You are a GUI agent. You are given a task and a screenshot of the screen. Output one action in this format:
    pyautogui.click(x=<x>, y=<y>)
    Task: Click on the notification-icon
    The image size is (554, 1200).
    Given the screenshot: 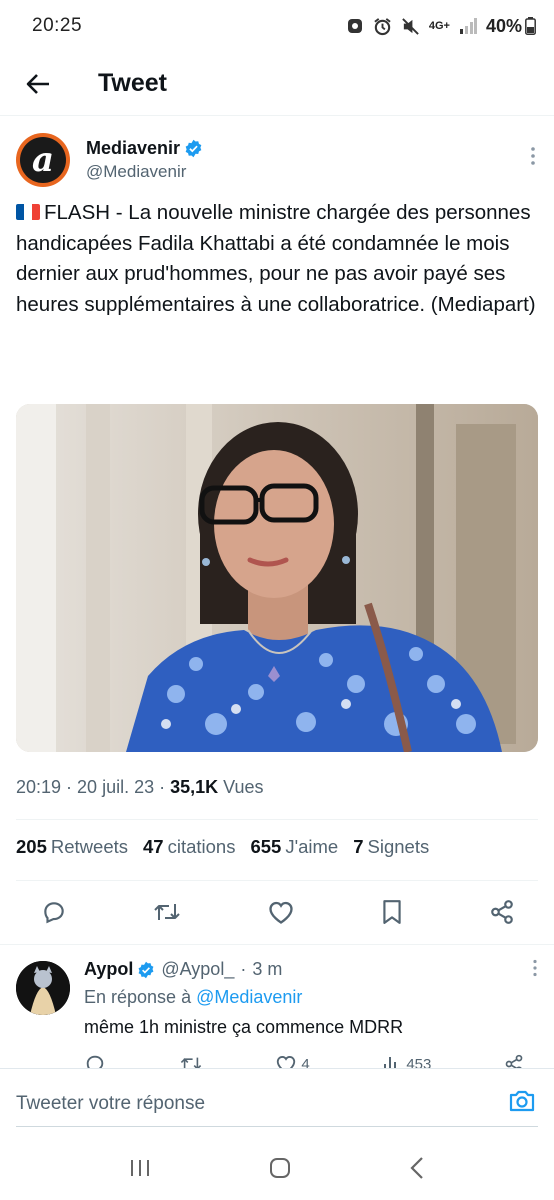 What is the action you would take?
    pyautogui.click(x=355, y=26)
    